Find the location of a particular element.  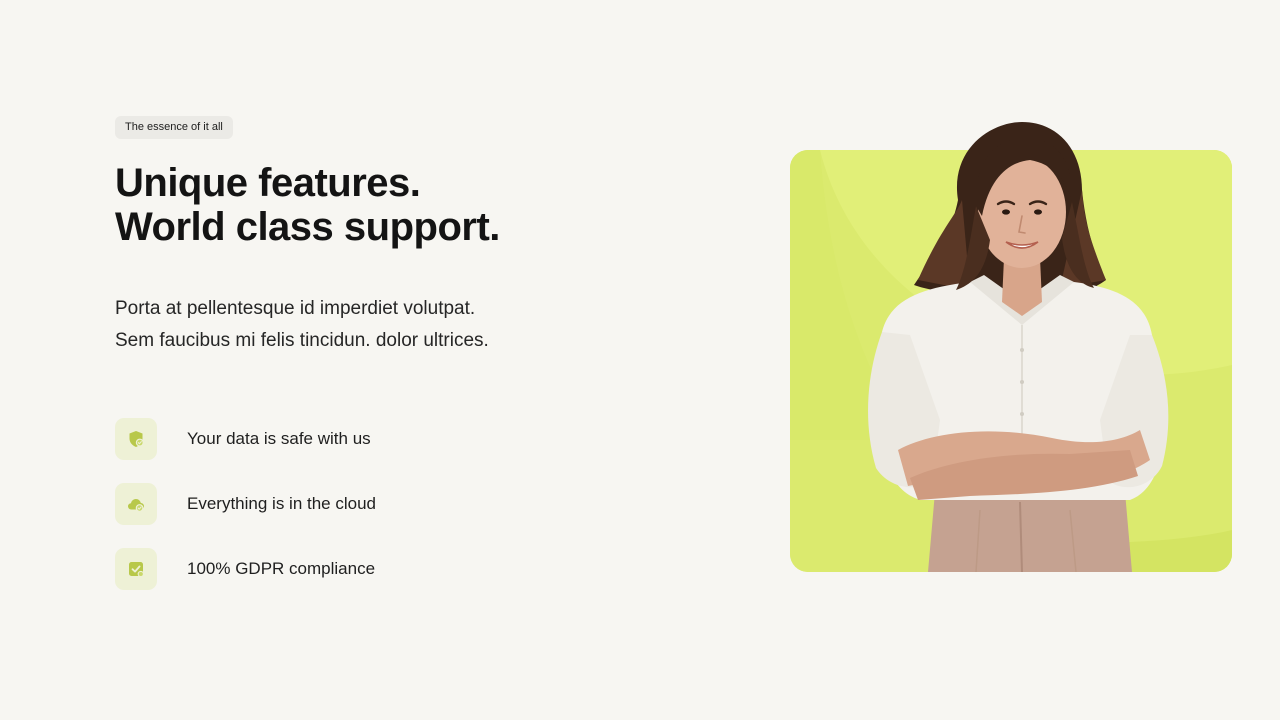

feature-item-gdpr: 100% GDPR compliance is located at coordinates (395, 569).